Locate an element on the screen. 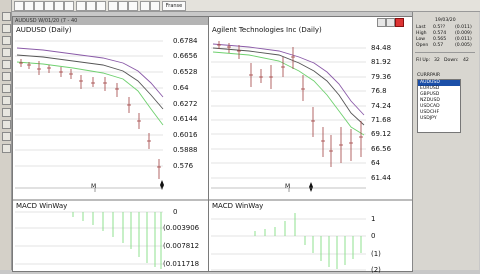 The width and height of the screenshot is (480, 274). filter-down-value: 42 is located at coordinates (466, 60).